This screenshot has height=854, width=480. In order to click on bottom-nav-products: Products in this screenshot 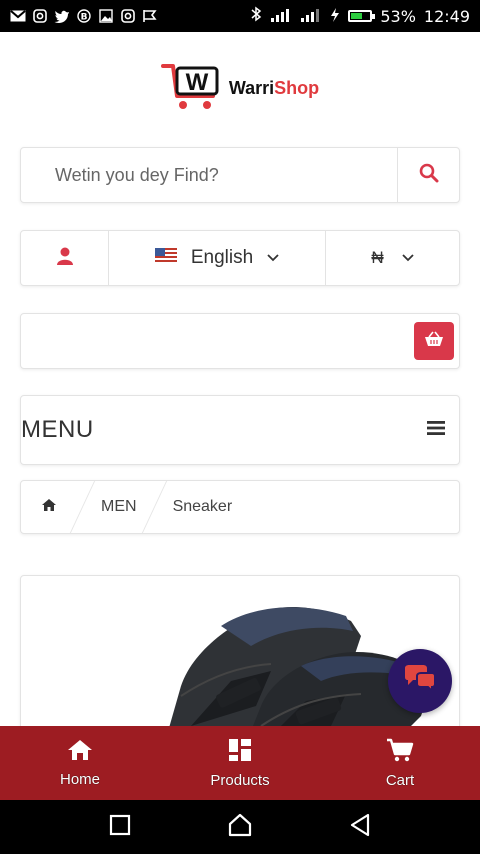, I will do `click(240, 763)`.